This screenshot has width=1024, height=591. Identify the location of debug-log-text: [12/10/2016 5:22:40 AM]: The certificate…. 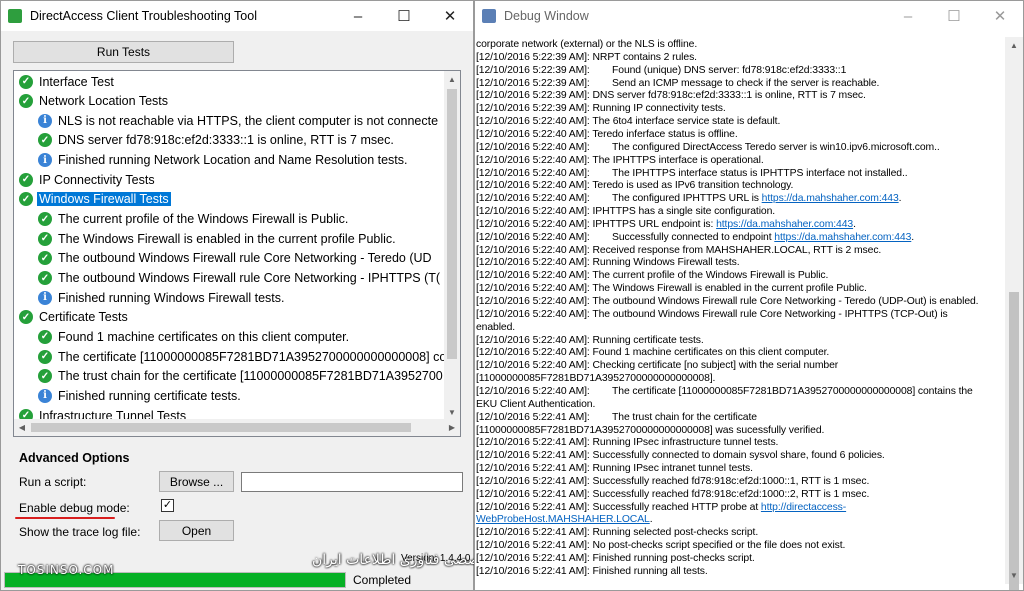
(724, 391).